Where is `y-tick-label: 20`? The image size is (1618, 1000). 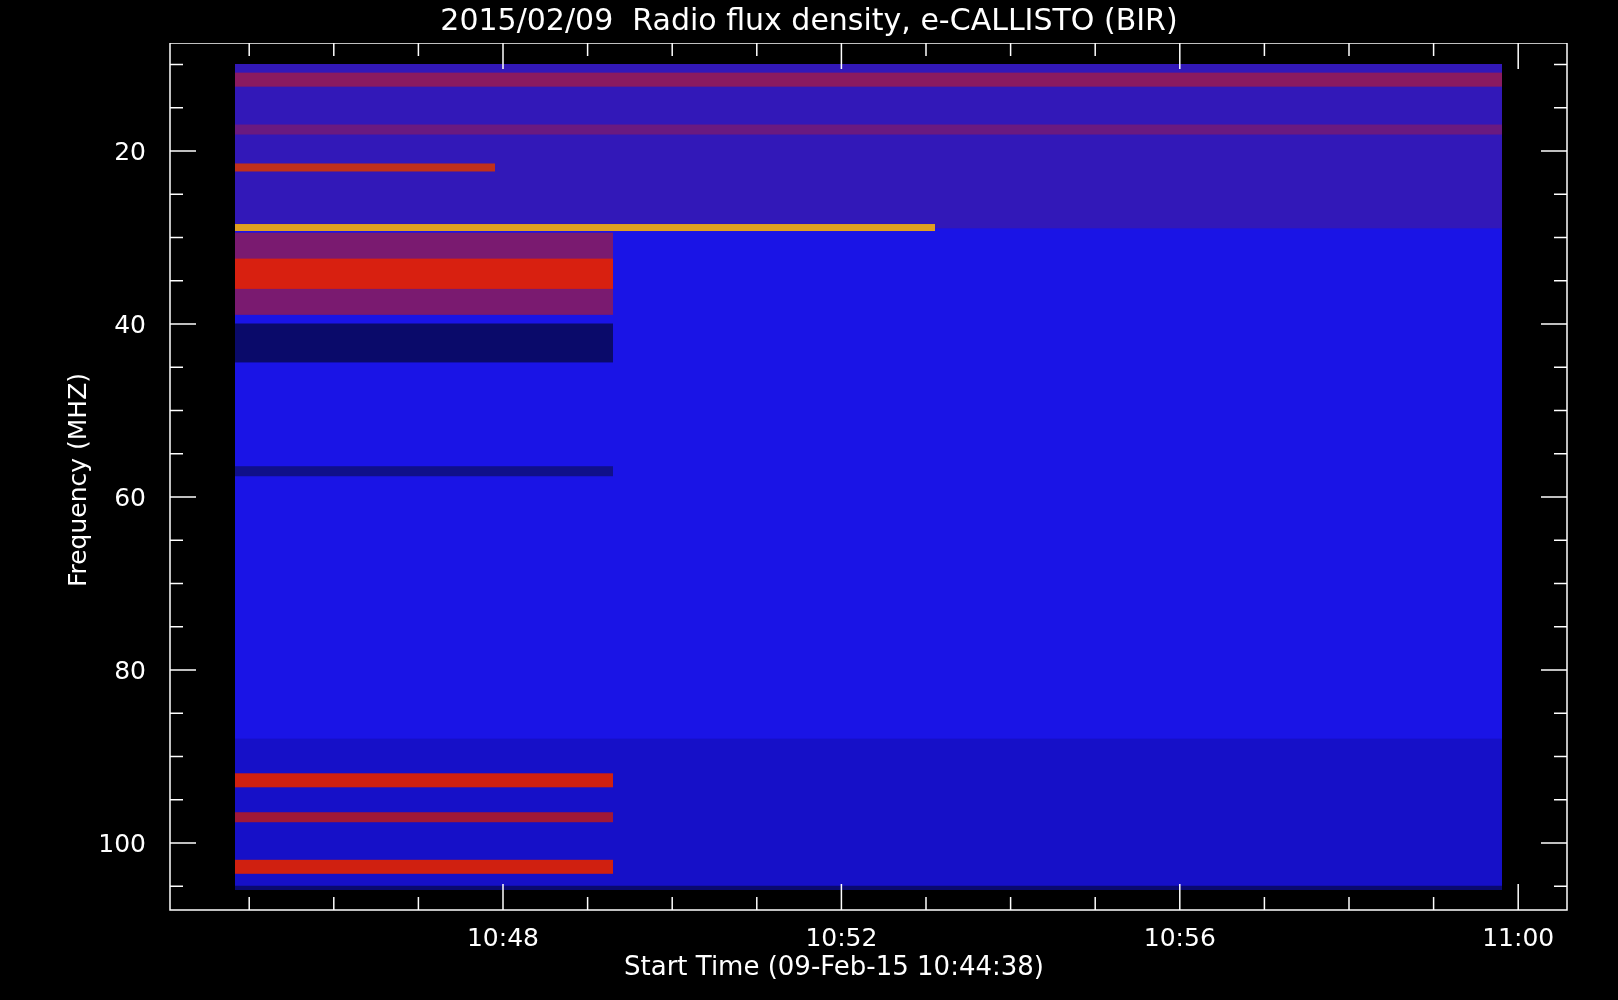 y-tick-label: 20 is located at coordinates (130, 151).